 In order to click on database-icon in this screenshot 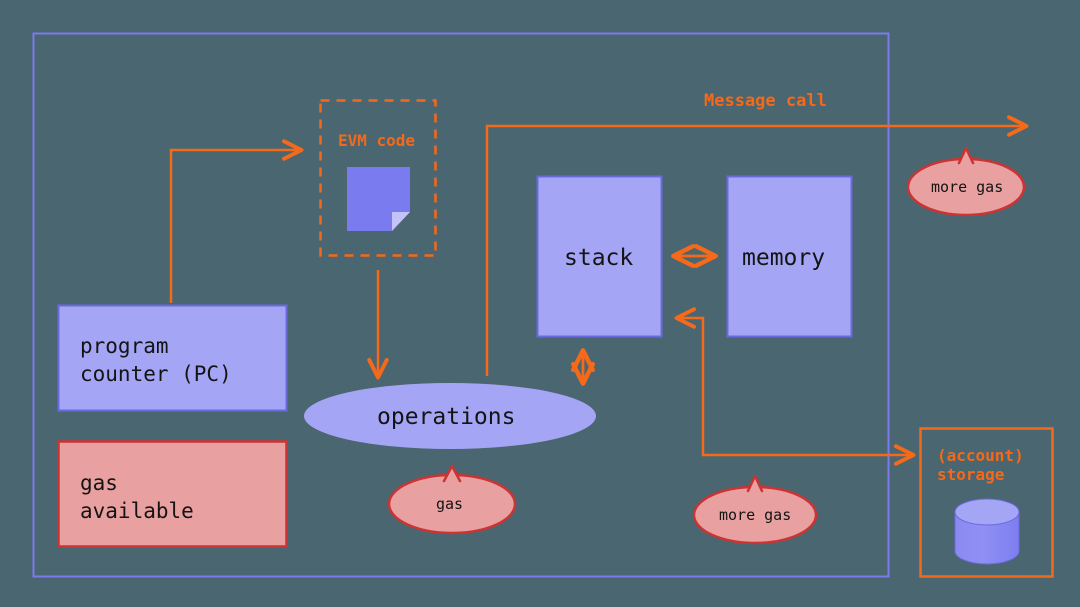, I will do `click(987, 531)`.